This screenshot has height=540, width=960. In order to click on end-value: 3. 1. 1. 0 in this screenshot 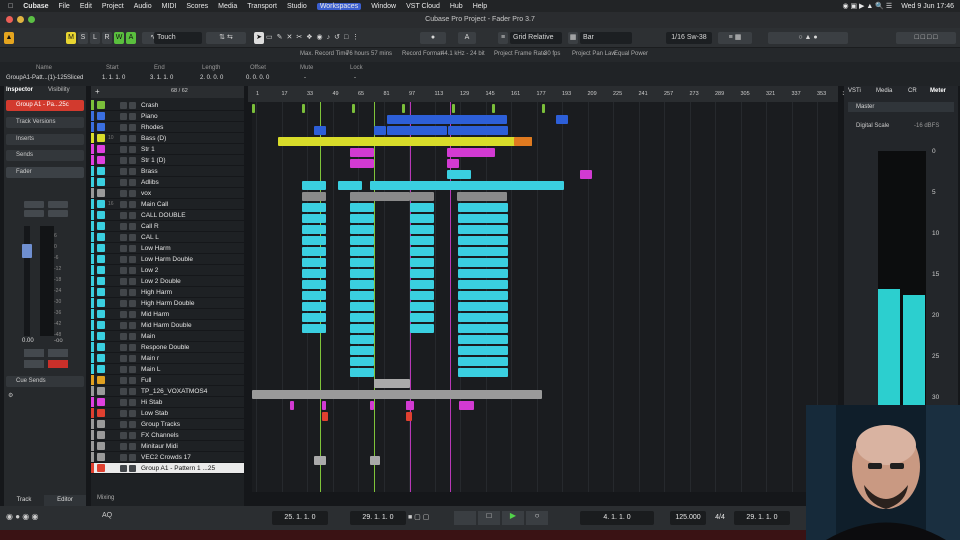, I will do `click(161, 78)`.